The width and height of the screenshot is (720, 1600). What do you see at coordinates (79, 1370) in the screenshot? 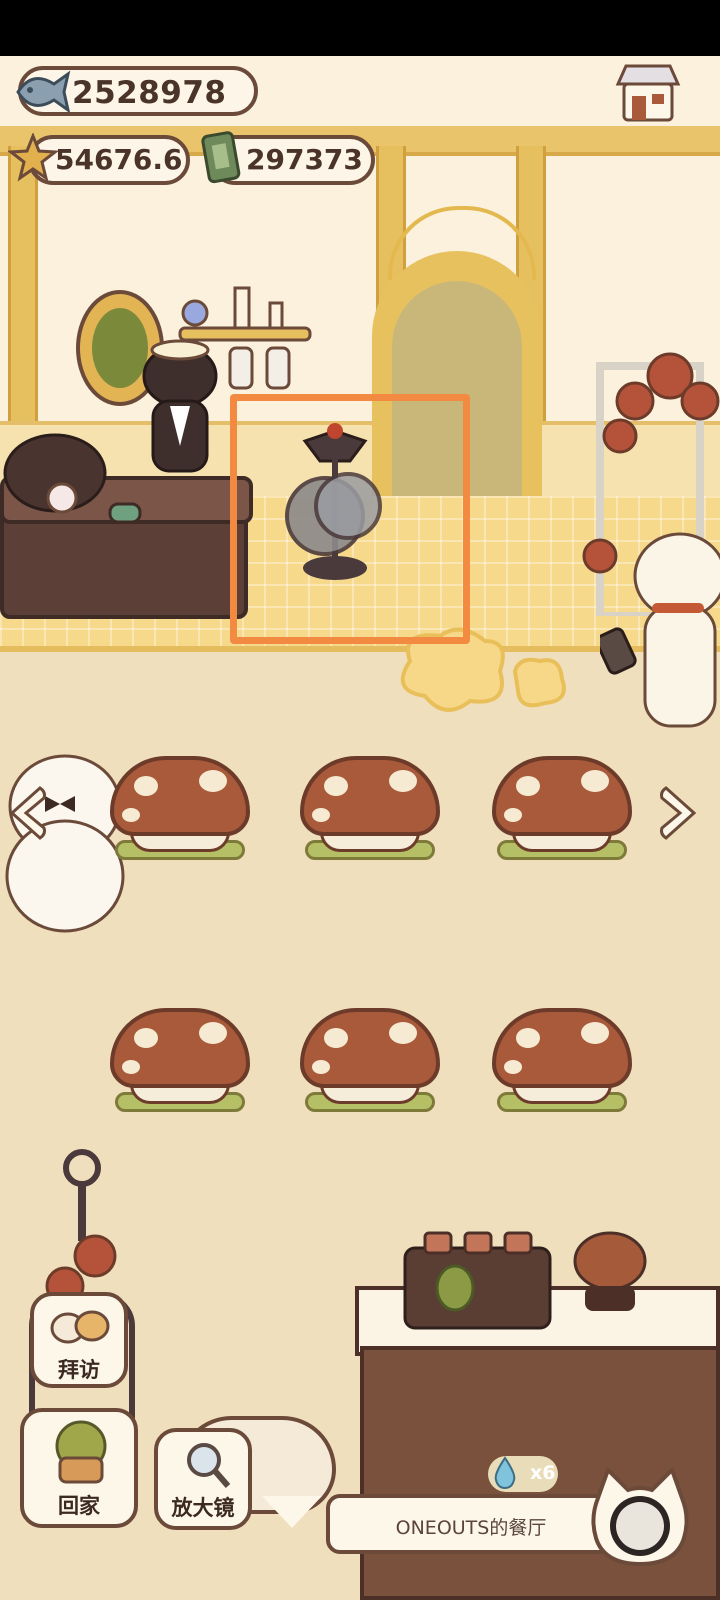
I see `visit-label: 拜访` at bounding box center [79, 1370].